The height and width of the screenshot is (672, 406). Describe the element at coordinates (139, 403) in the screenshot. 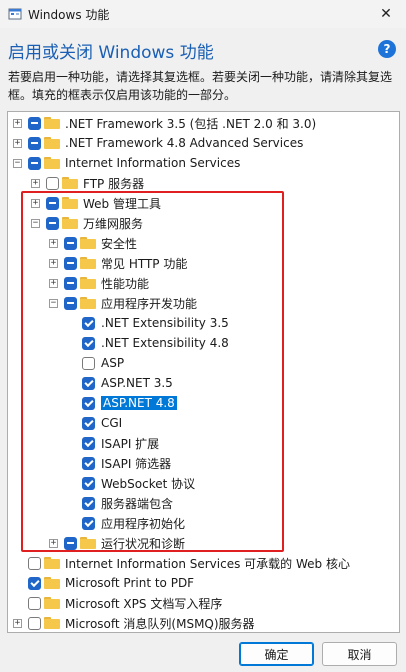

I see `tree-item-label: ASP.NET 4.8` at that location.